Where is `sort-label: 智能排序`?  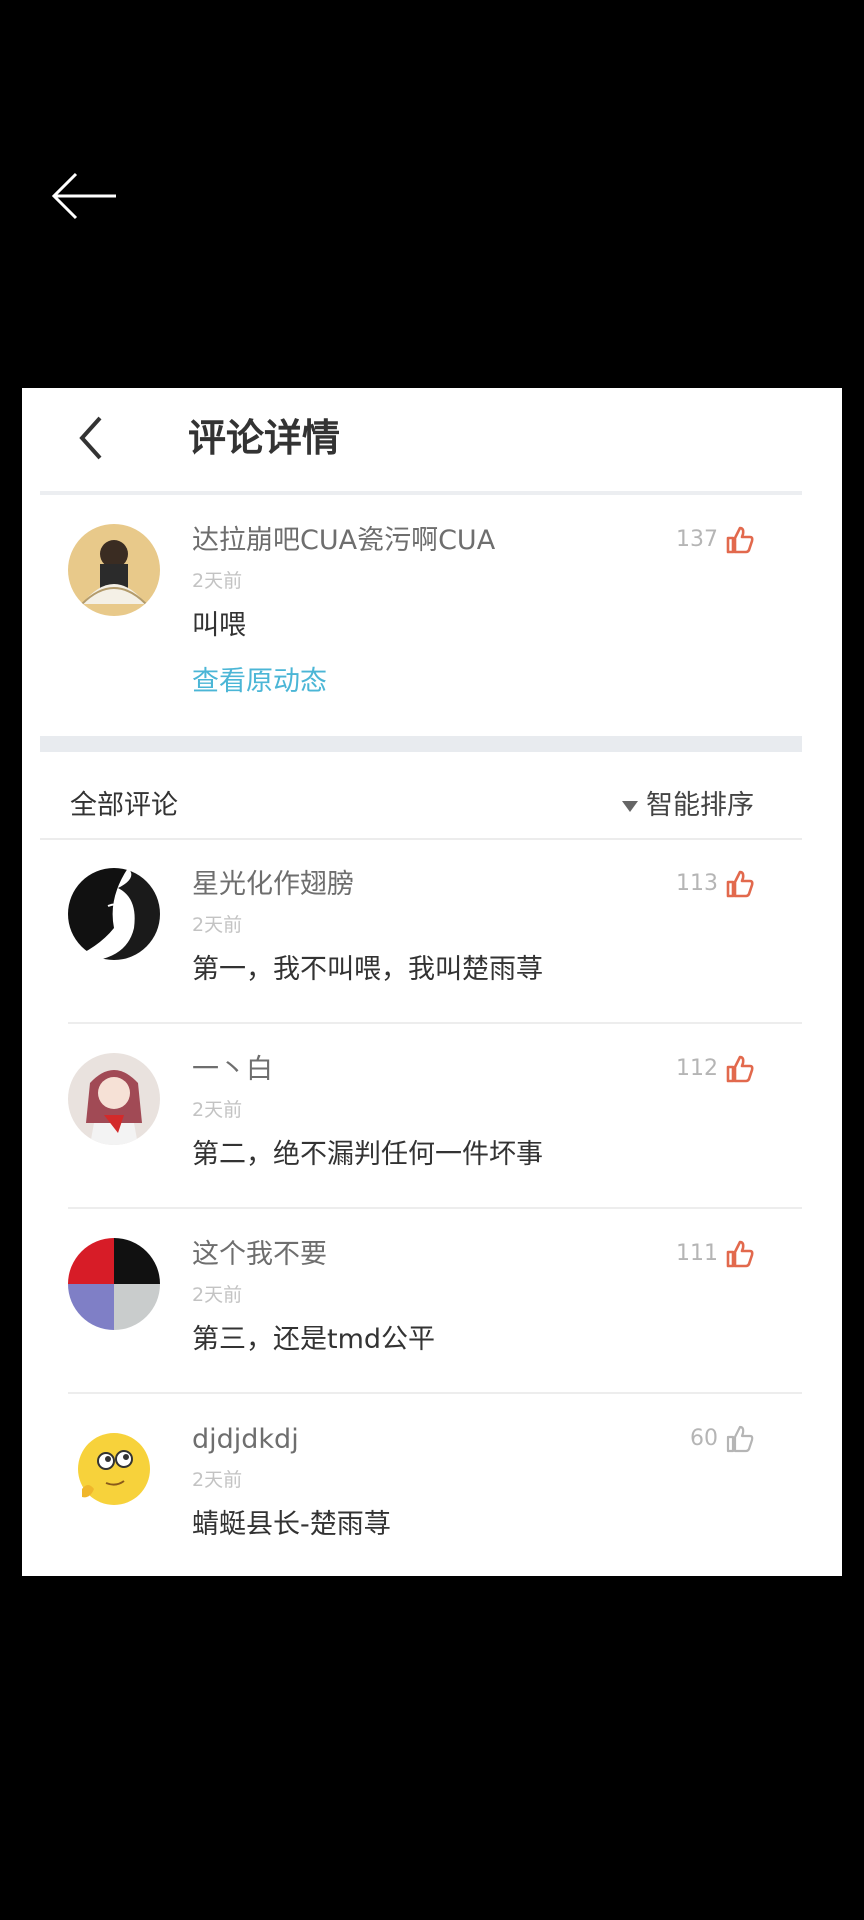 sort-label: 智能排序 is located at coordinates (700, 805).